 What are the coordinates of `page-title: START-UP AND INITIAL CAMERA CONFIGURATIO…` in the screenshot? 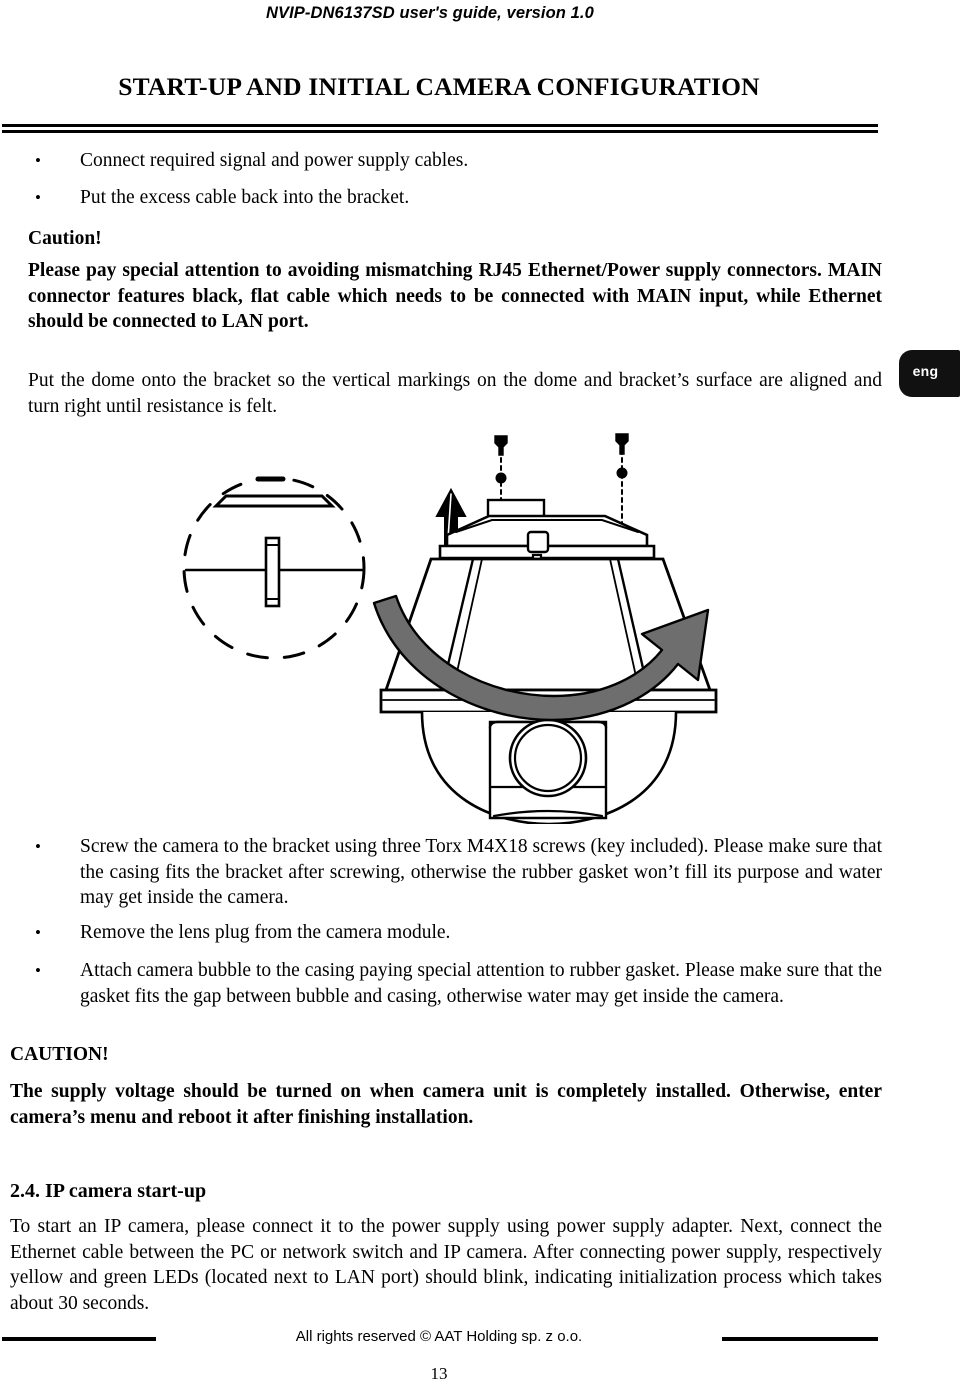 It's located at (439, 86).